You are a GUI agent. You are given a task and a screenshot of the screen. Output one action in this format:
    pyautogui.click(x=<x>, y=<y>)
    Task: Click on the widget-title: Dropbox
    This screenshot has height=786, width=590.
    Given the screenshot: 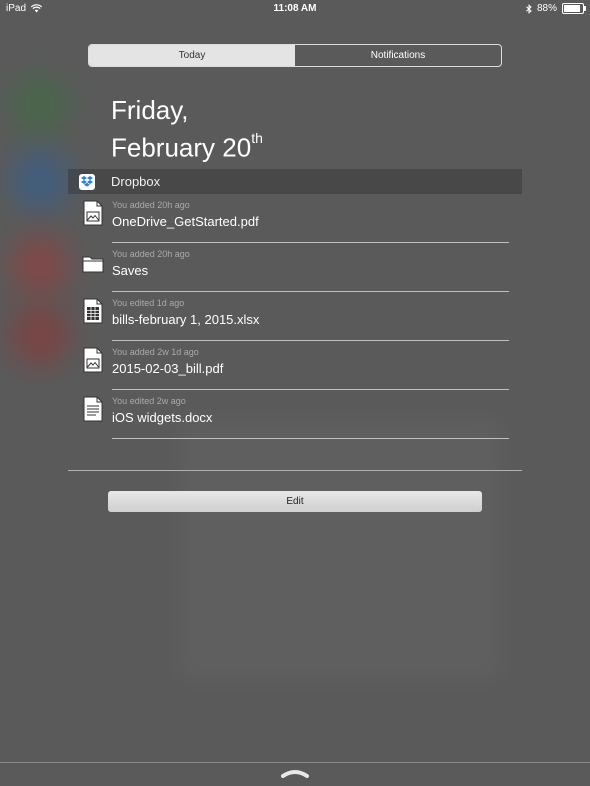 What is the action you would take?
    pyautogui.click(x=136, y=181)
    